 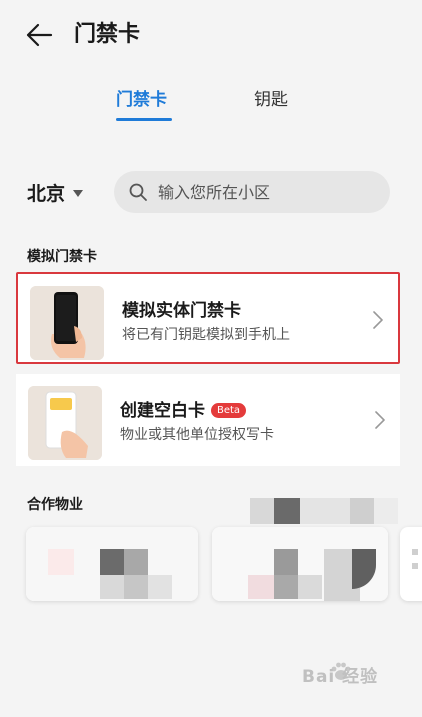 What do you see at coordinates (181, 311) in the screenshot?
I see `card-title: 模拟实体门禁卡` at bounding box center [181, 311].